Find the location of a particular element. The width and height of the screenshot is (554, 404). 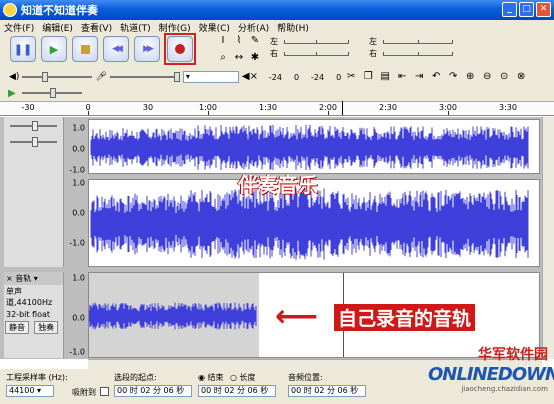

envelope-tool-icon: ⌇ is located at coordinates (239, 41).